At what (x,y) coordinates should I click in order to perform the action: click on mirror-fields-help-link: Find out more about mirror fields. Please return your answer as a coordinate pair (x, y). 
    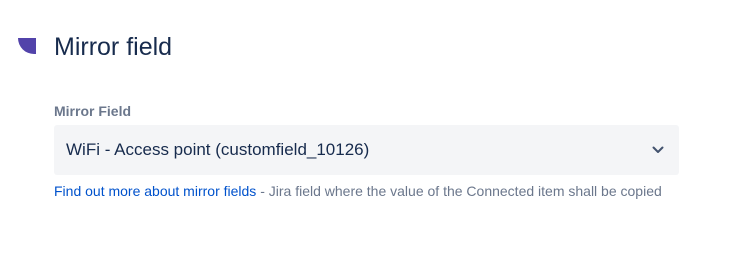
    Looking at the image, I should click on (155, 191).